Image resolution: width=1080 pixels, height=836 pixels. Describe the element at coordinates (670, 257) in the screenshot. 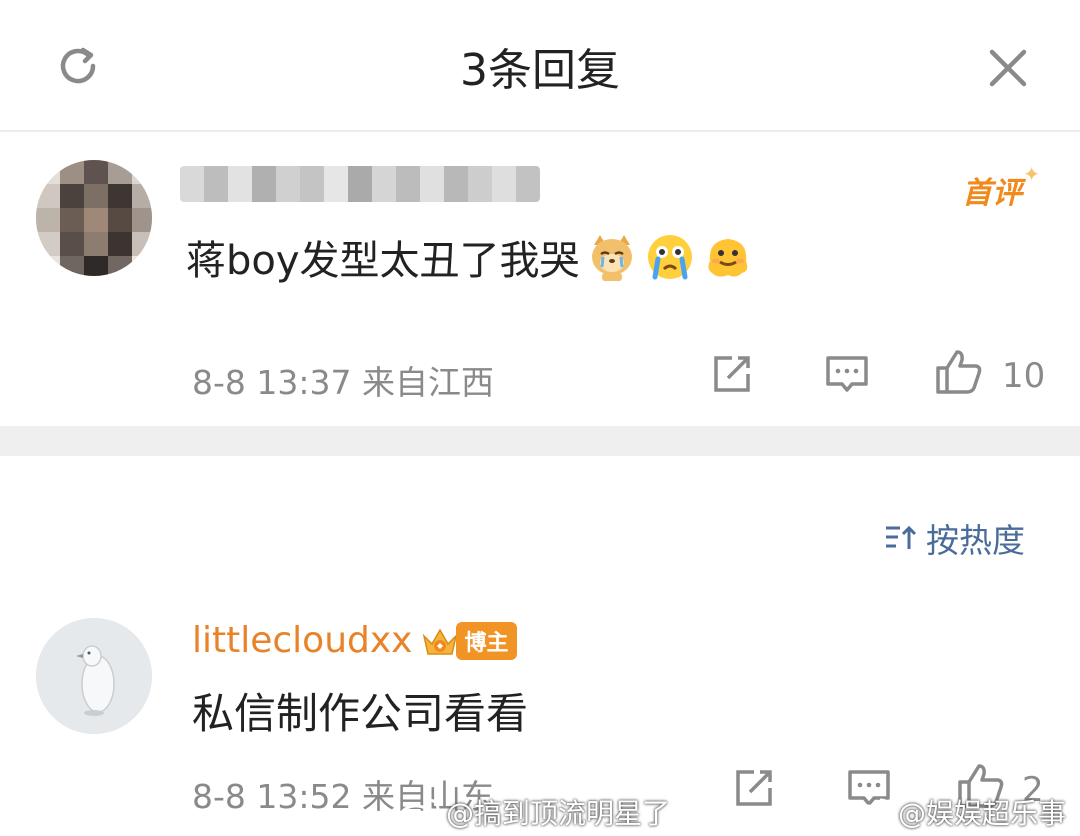

I see `crying-face-emoji` at that location.